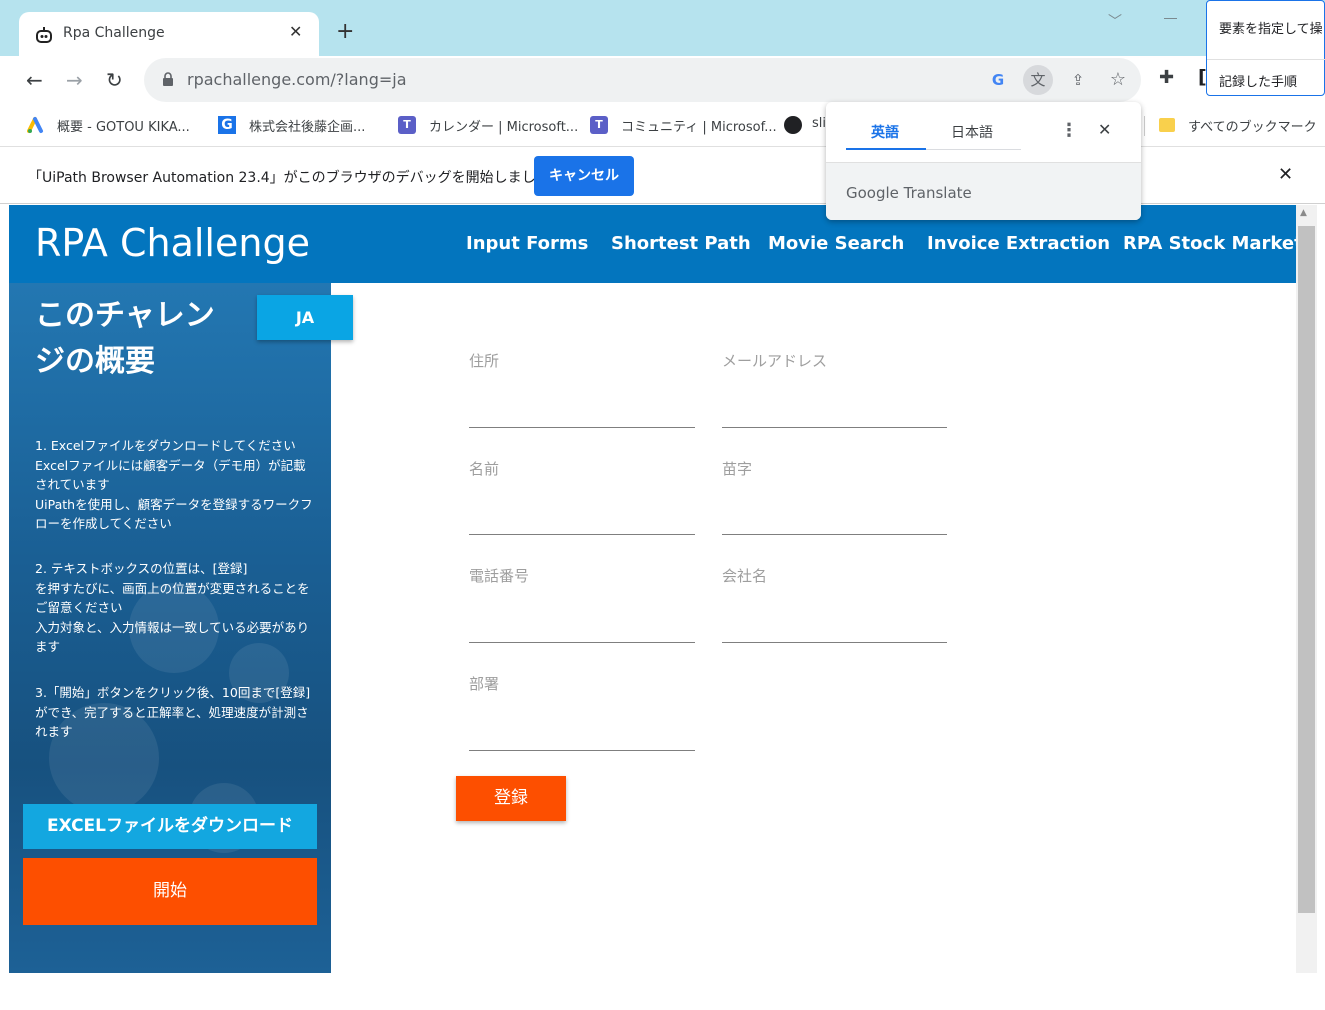 The width and height of the screenshot is (1325, 1010). What do you see at coordinates (1266, 59) in the screenshot?
I see `popup-divider` at bounding box center [1266, 59].